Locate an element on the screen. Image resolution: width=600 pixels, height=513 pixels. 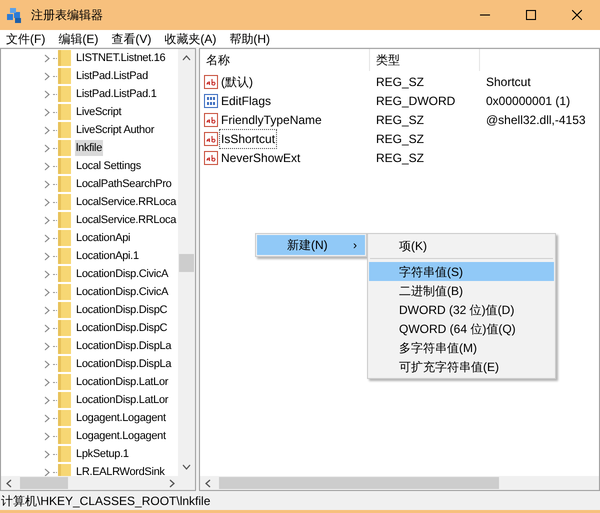
close-icon is located at coordinates (577, 15).